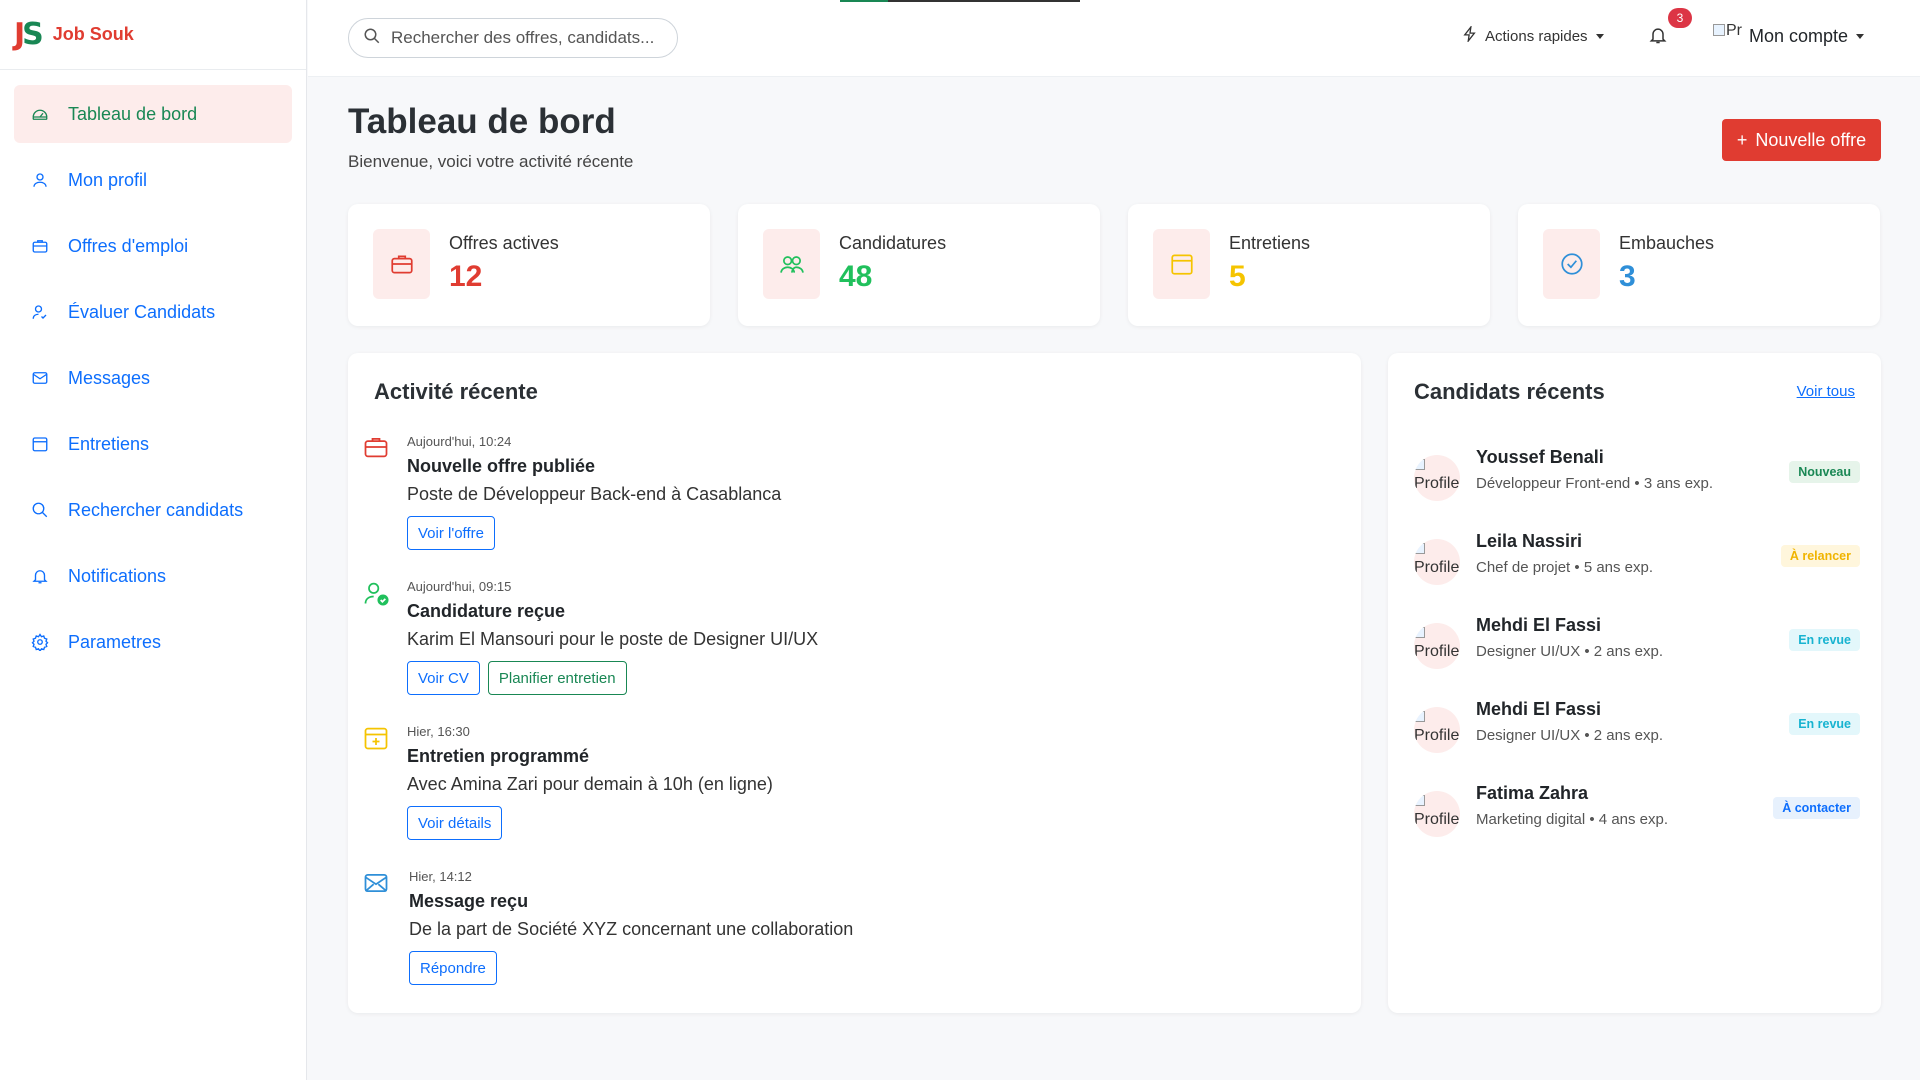 This screenshot has width=1920, height=1080. What do you see at coordinates (1799, 35) in the screenshot?
I see `account-label: Mon compte` at bounding box center [1799, 35].